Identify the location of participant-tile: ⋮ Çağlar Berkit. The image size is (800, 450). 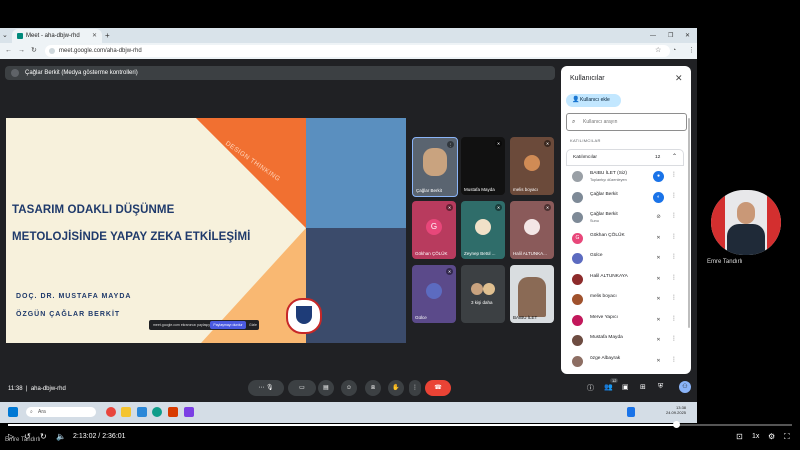
(435, 167).